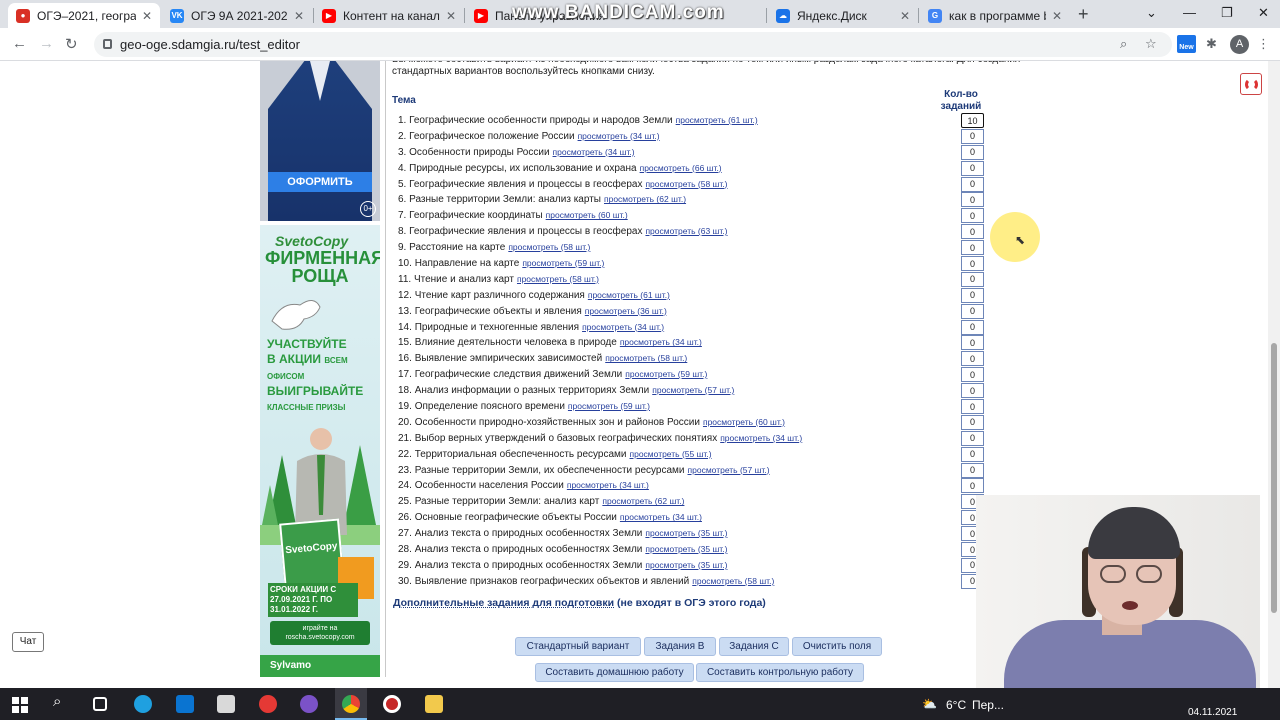 The image size is (1280, 720). Describe the element at coordinates (680, 646) in the screenshot. I see `tasks-b-button: Задания B` at that location.